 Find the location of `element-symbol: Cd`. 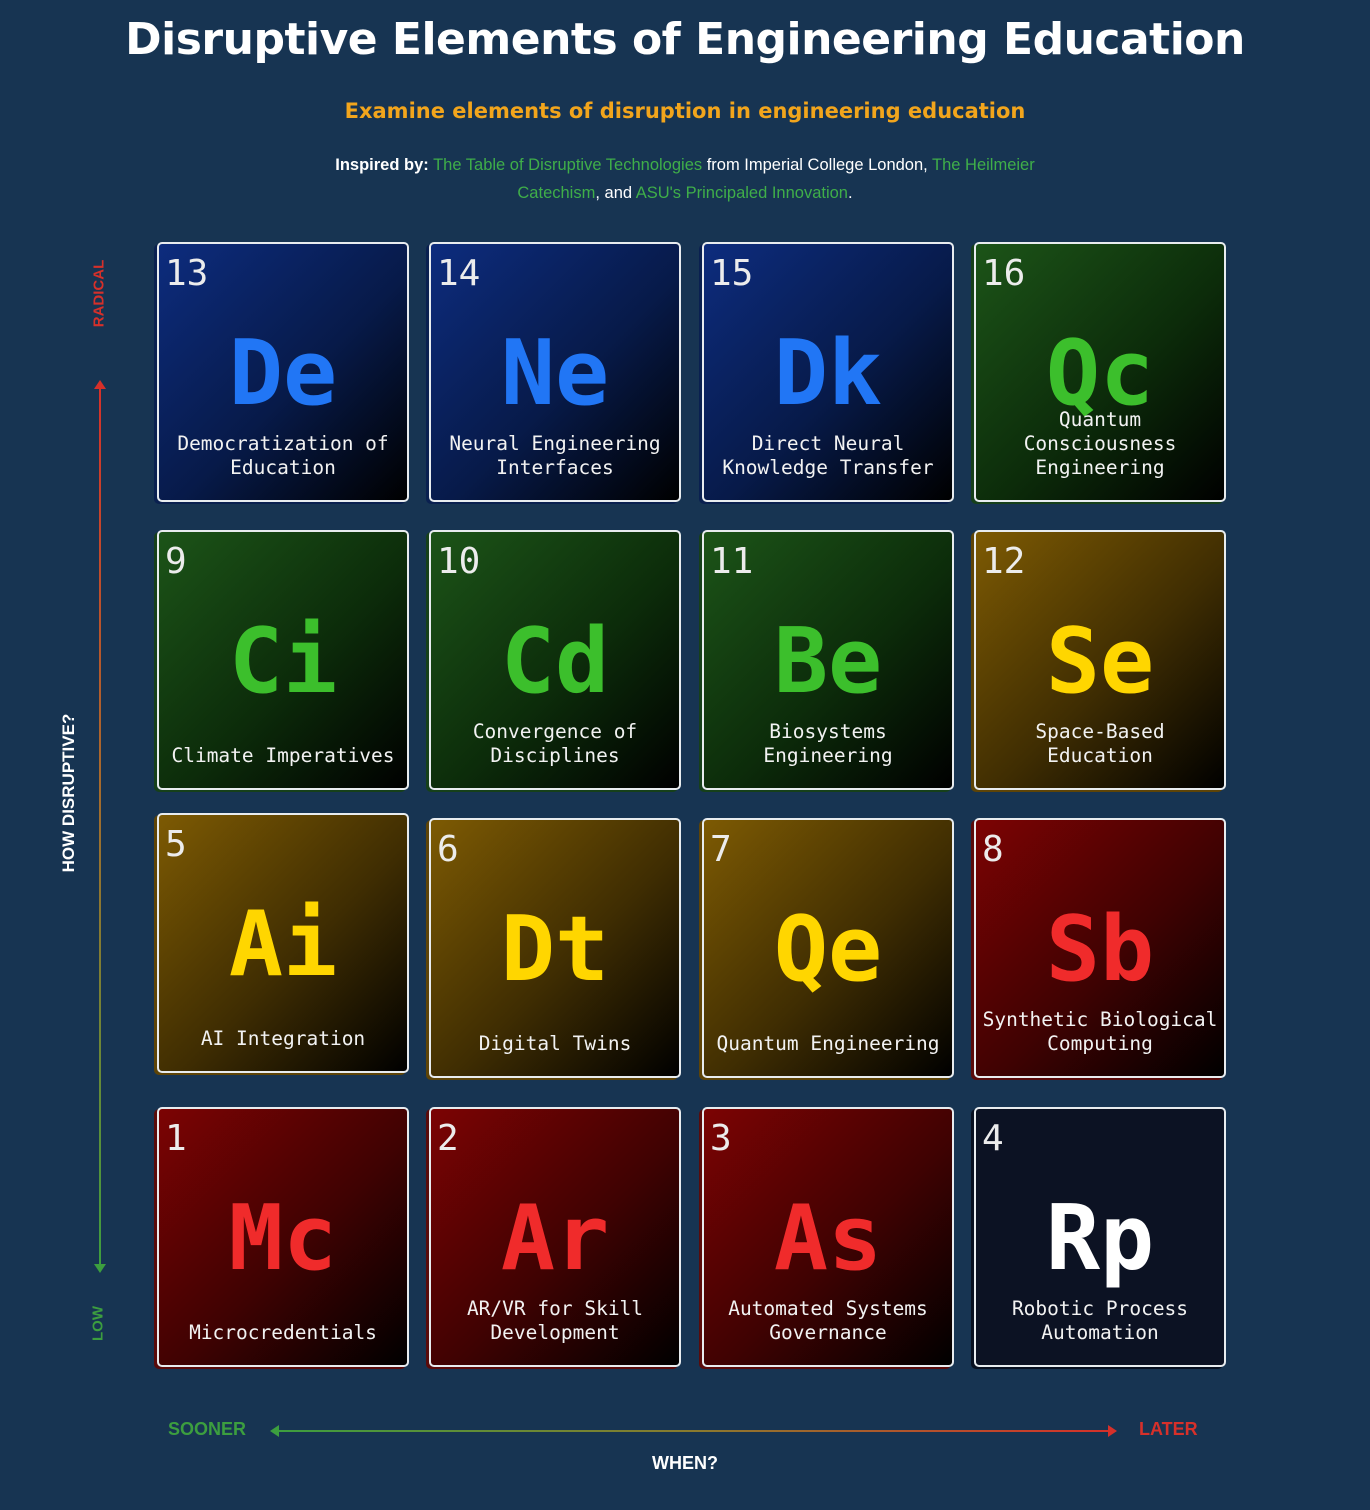

element-symbol: Cd is located at coordinates (555, 661).